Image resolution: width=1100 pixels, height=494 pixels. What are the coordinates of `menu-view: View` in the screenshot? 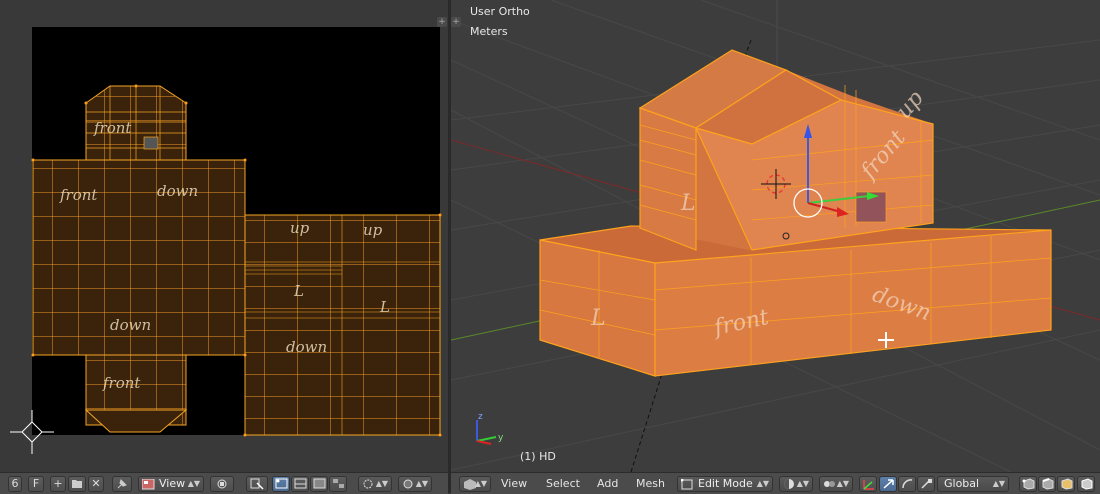 It's located at (514, 483).